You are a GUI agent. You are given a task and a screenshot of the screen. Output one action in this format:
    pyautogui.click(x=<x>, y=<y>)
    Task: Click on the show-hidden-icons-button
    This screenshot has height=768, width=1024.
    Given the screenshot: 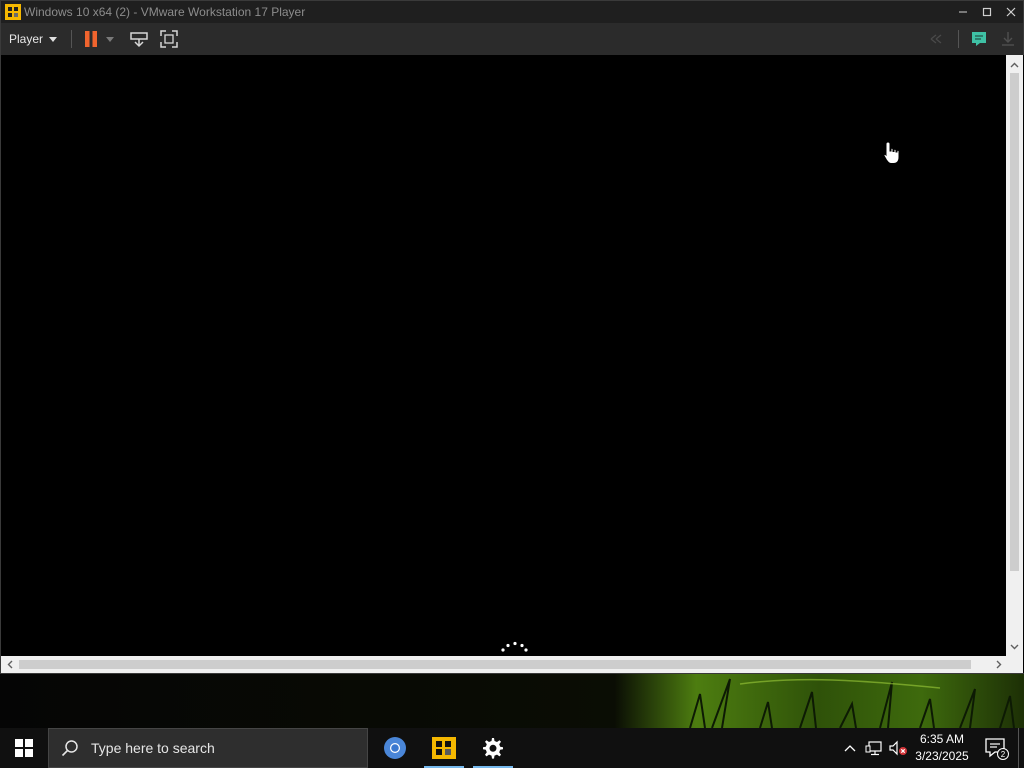 What is the action you would take?
    pyautogui.click(x=850, y=748)
    